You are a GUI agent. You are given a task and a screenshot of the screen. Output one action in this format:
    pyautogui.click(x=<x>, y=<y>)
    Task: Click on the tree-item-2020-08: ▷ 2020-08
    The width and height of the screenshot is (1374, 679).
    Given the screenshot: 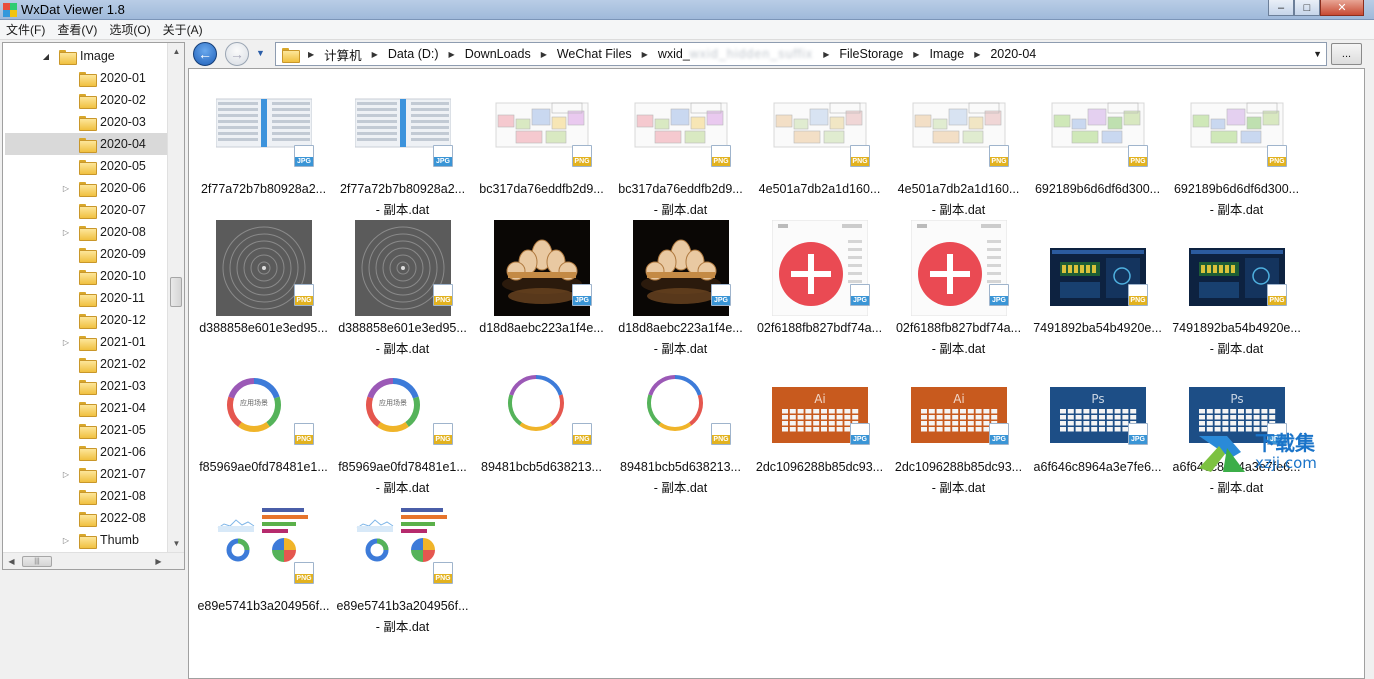 What is the action you would take?
    pyautogui.click(x=74, y=232)
    